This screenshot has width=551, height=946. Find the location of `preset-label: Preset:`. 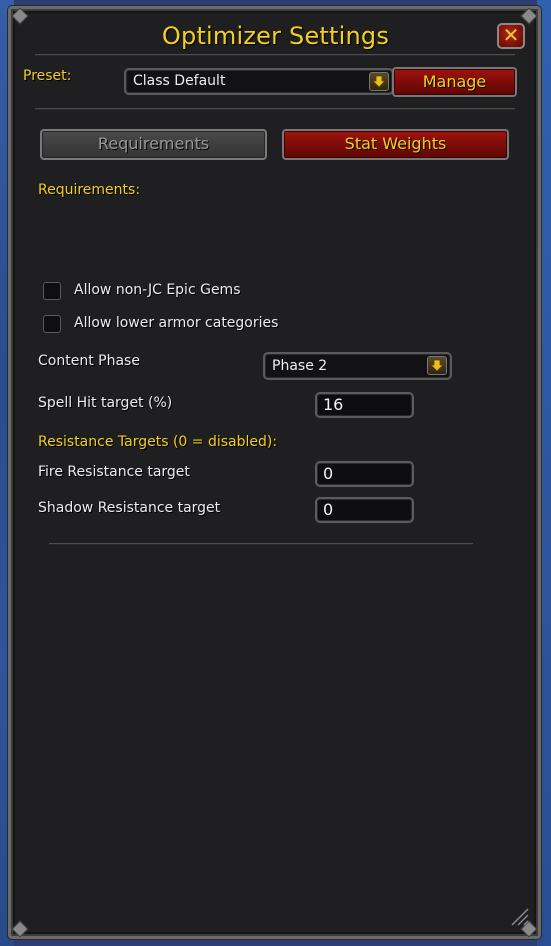

preset-label: Preset: is located at coordinates (47, 76).